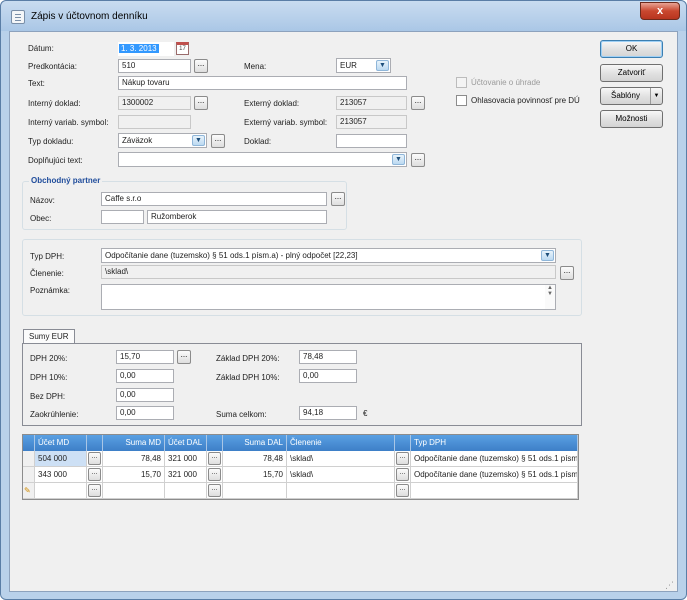 This screenshot has height=600, width=687. Describe the element at coordinates (660, 11) in the screenshot. I see `close-button: x` at that location.